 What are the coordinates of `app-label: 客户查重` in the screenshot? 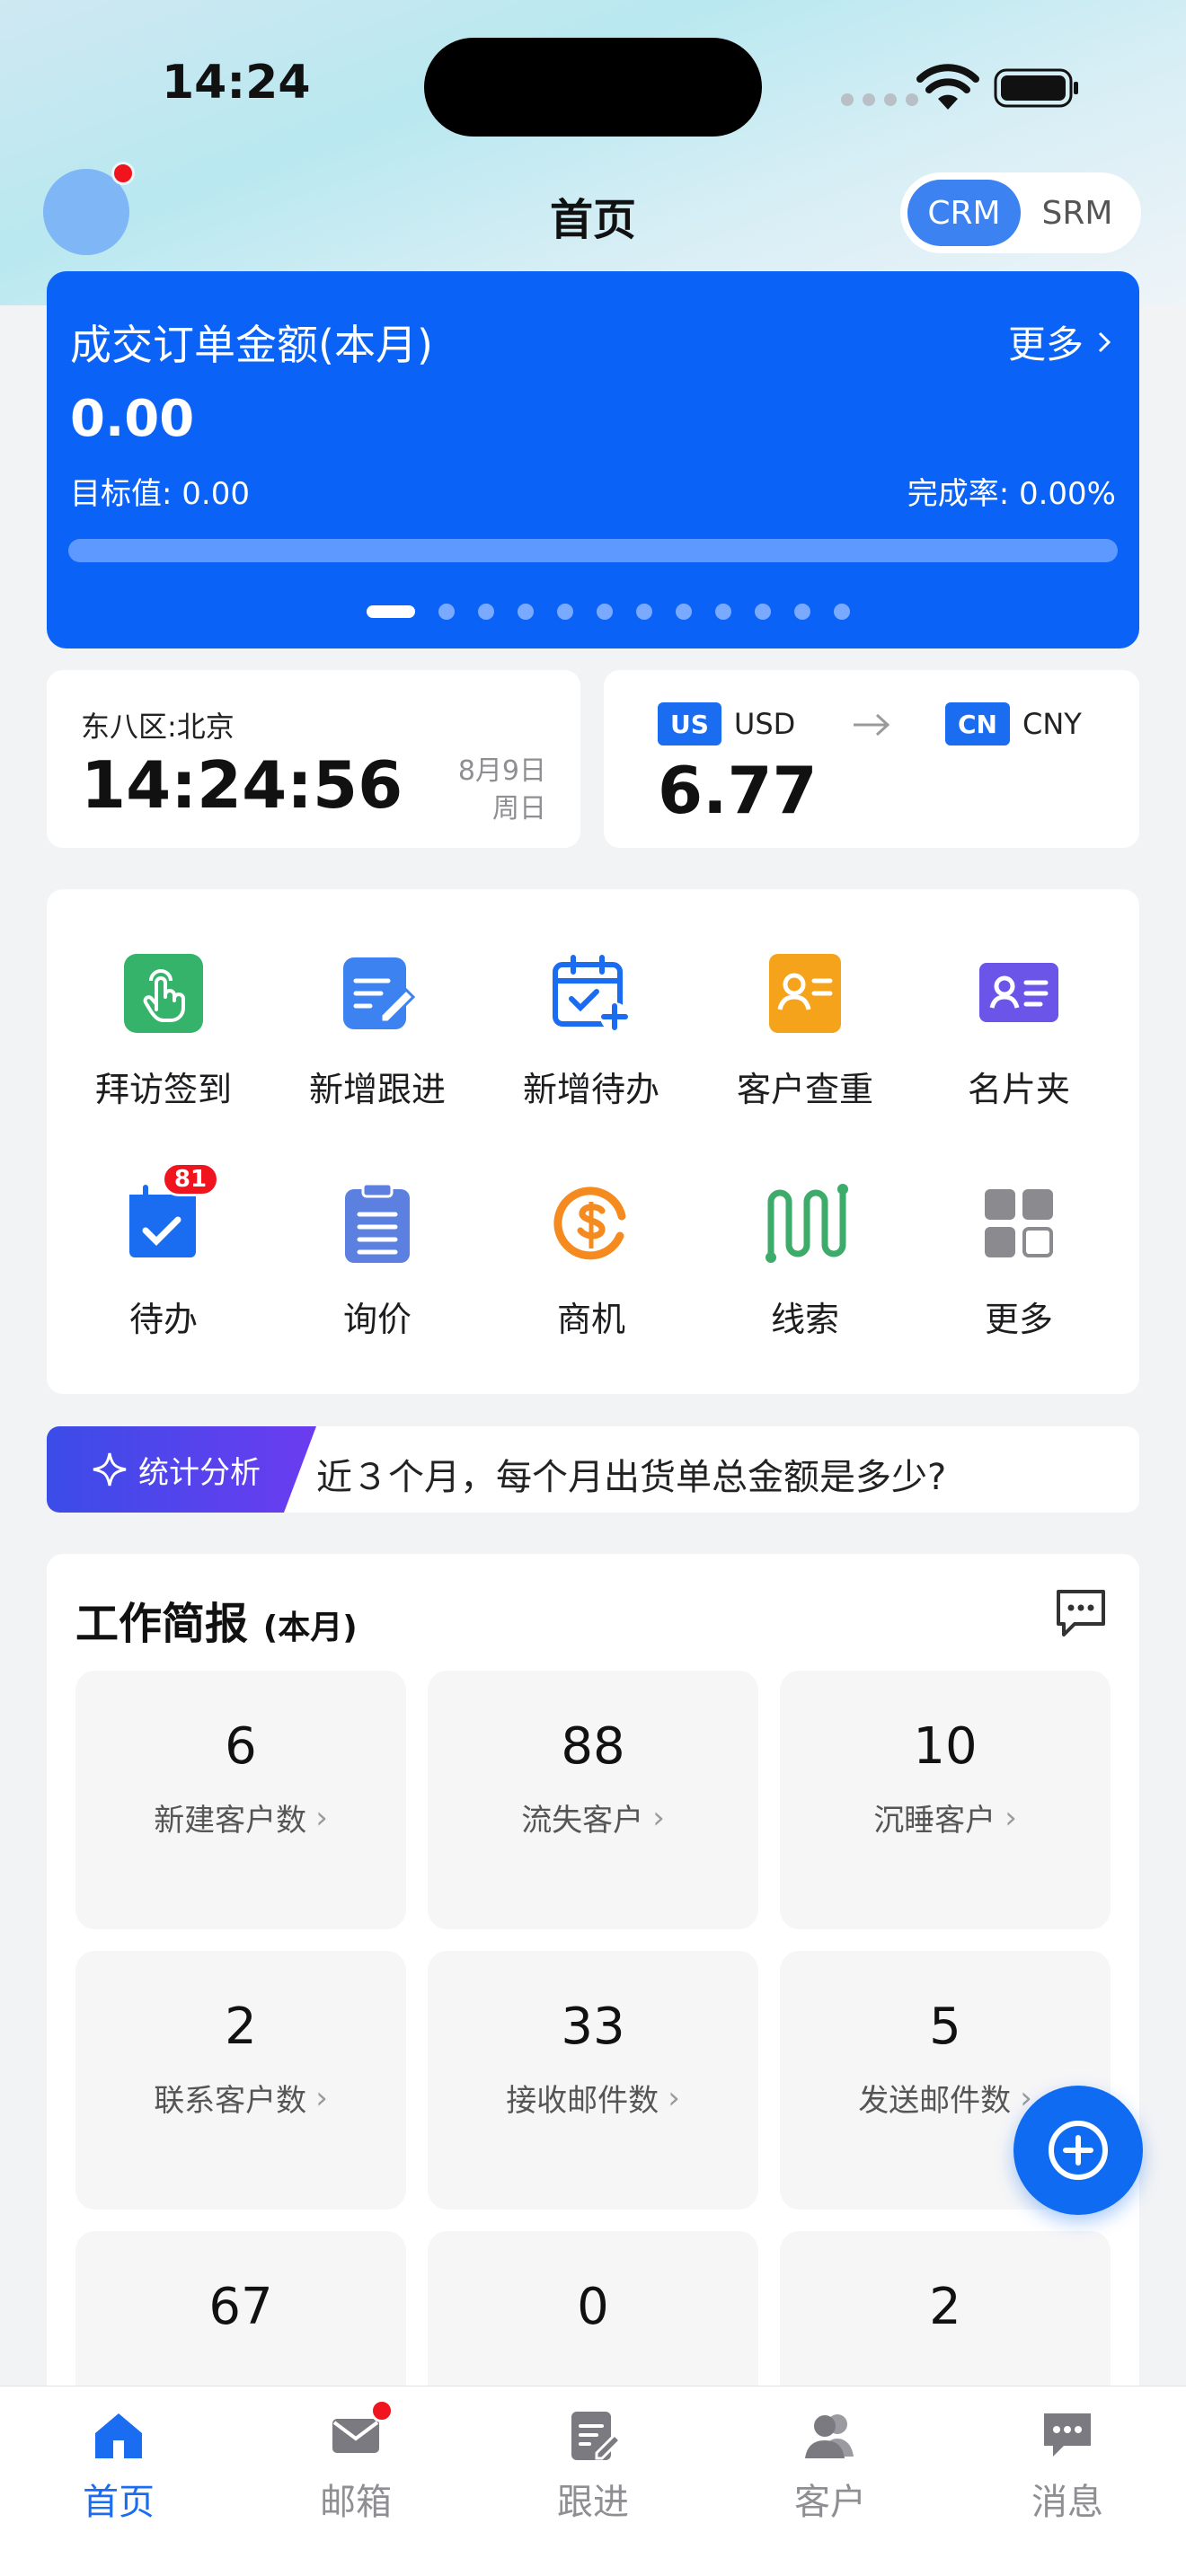 It's located at (804, 1089).